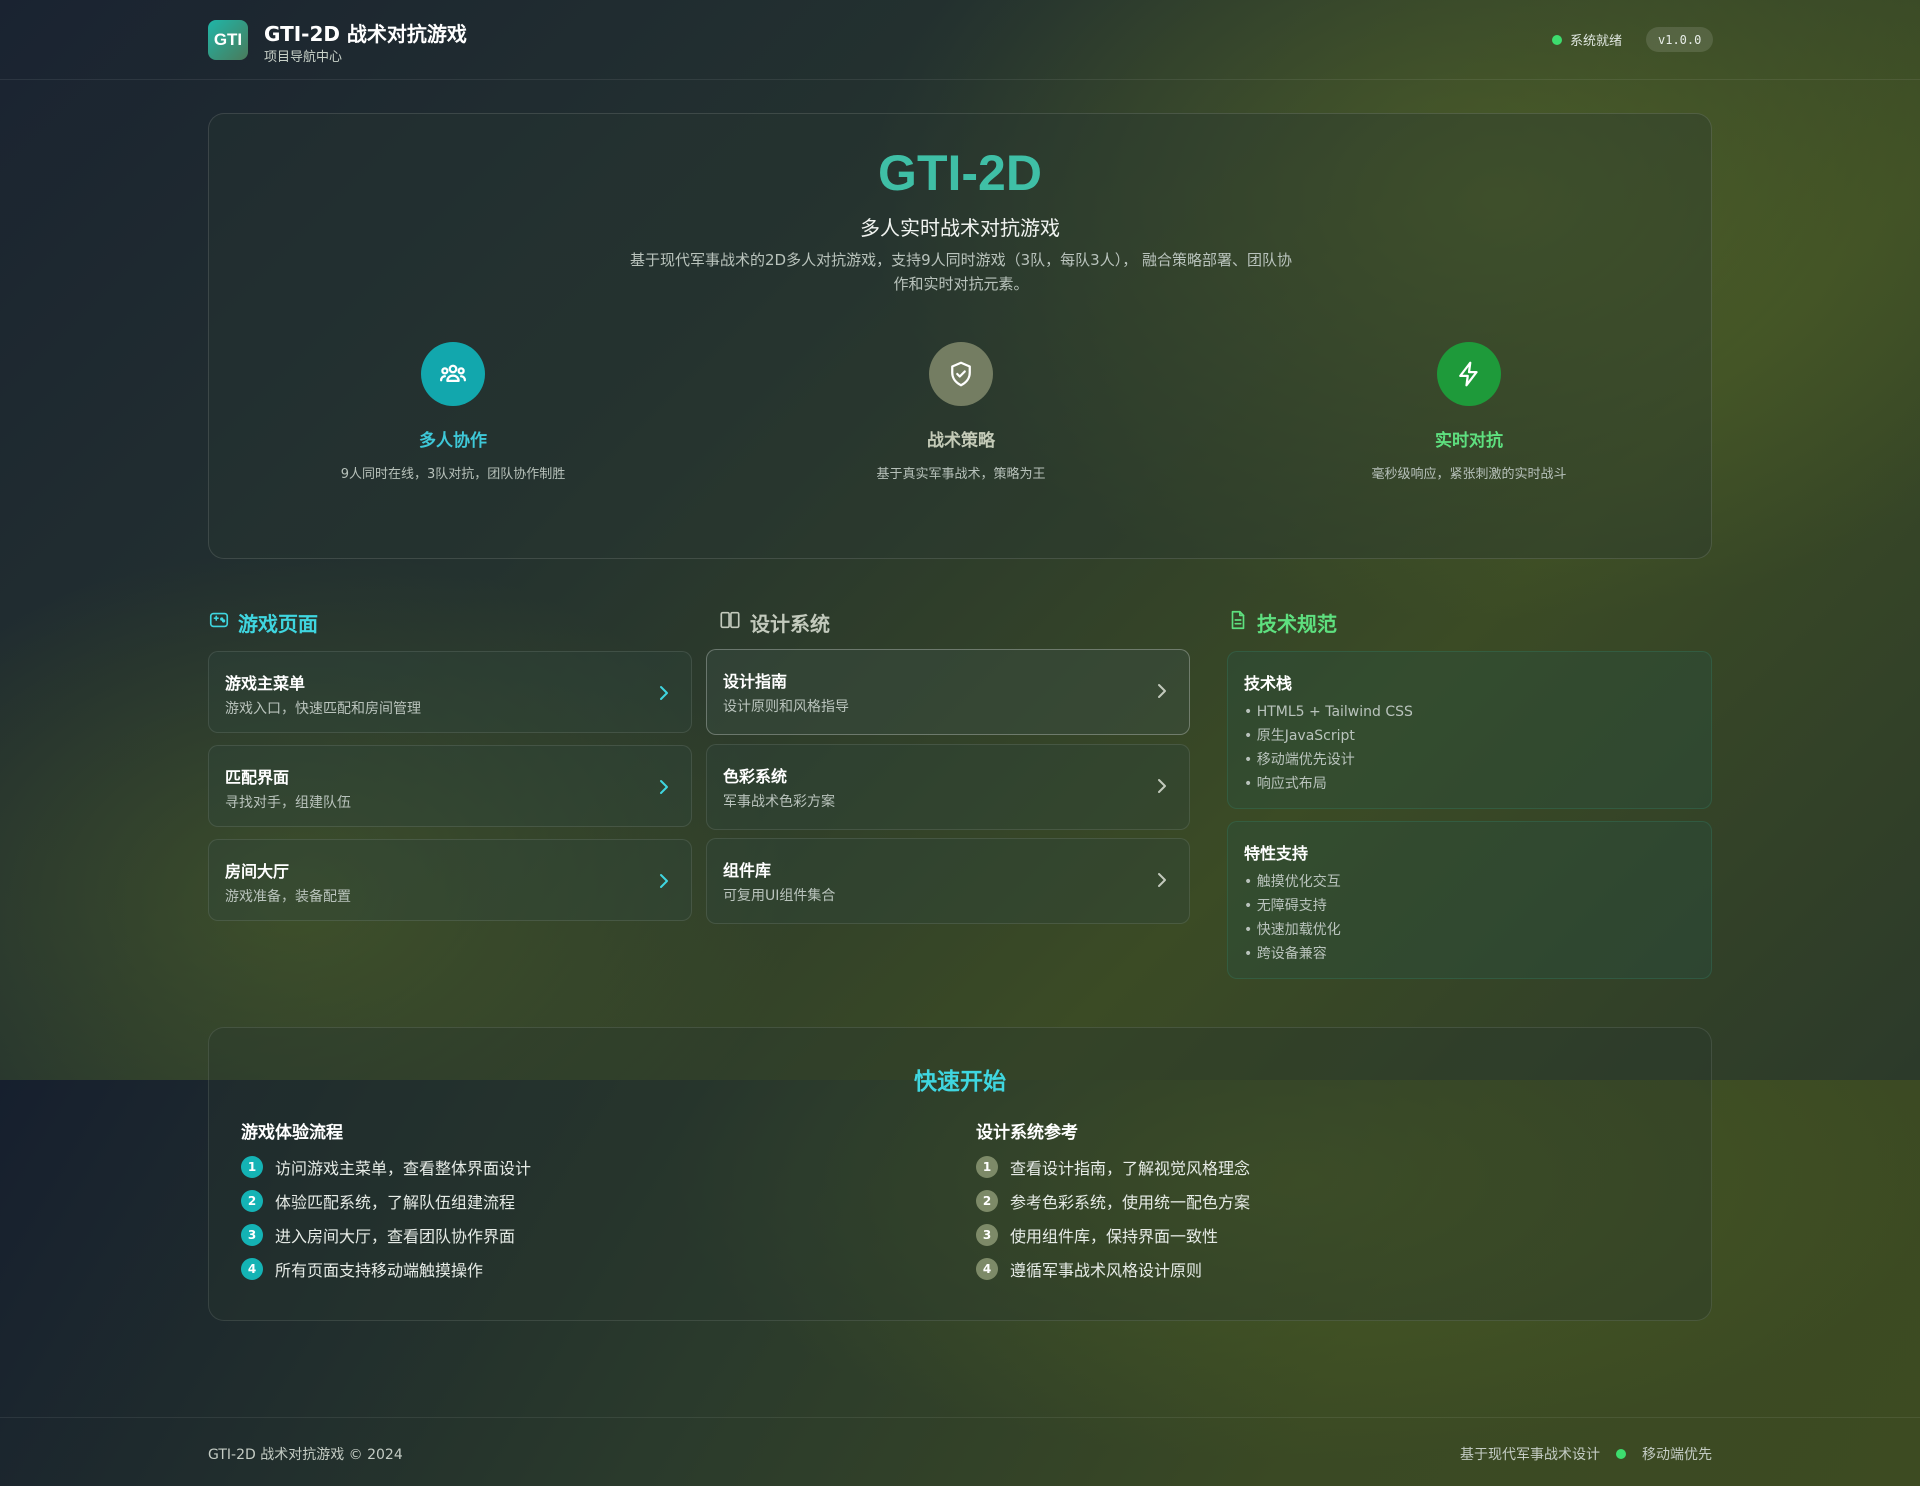 The image size is (1920, 1486). Describe the element at coordinates (747, 870) in the screenshot. I see `card-title: 组件库` at that location.